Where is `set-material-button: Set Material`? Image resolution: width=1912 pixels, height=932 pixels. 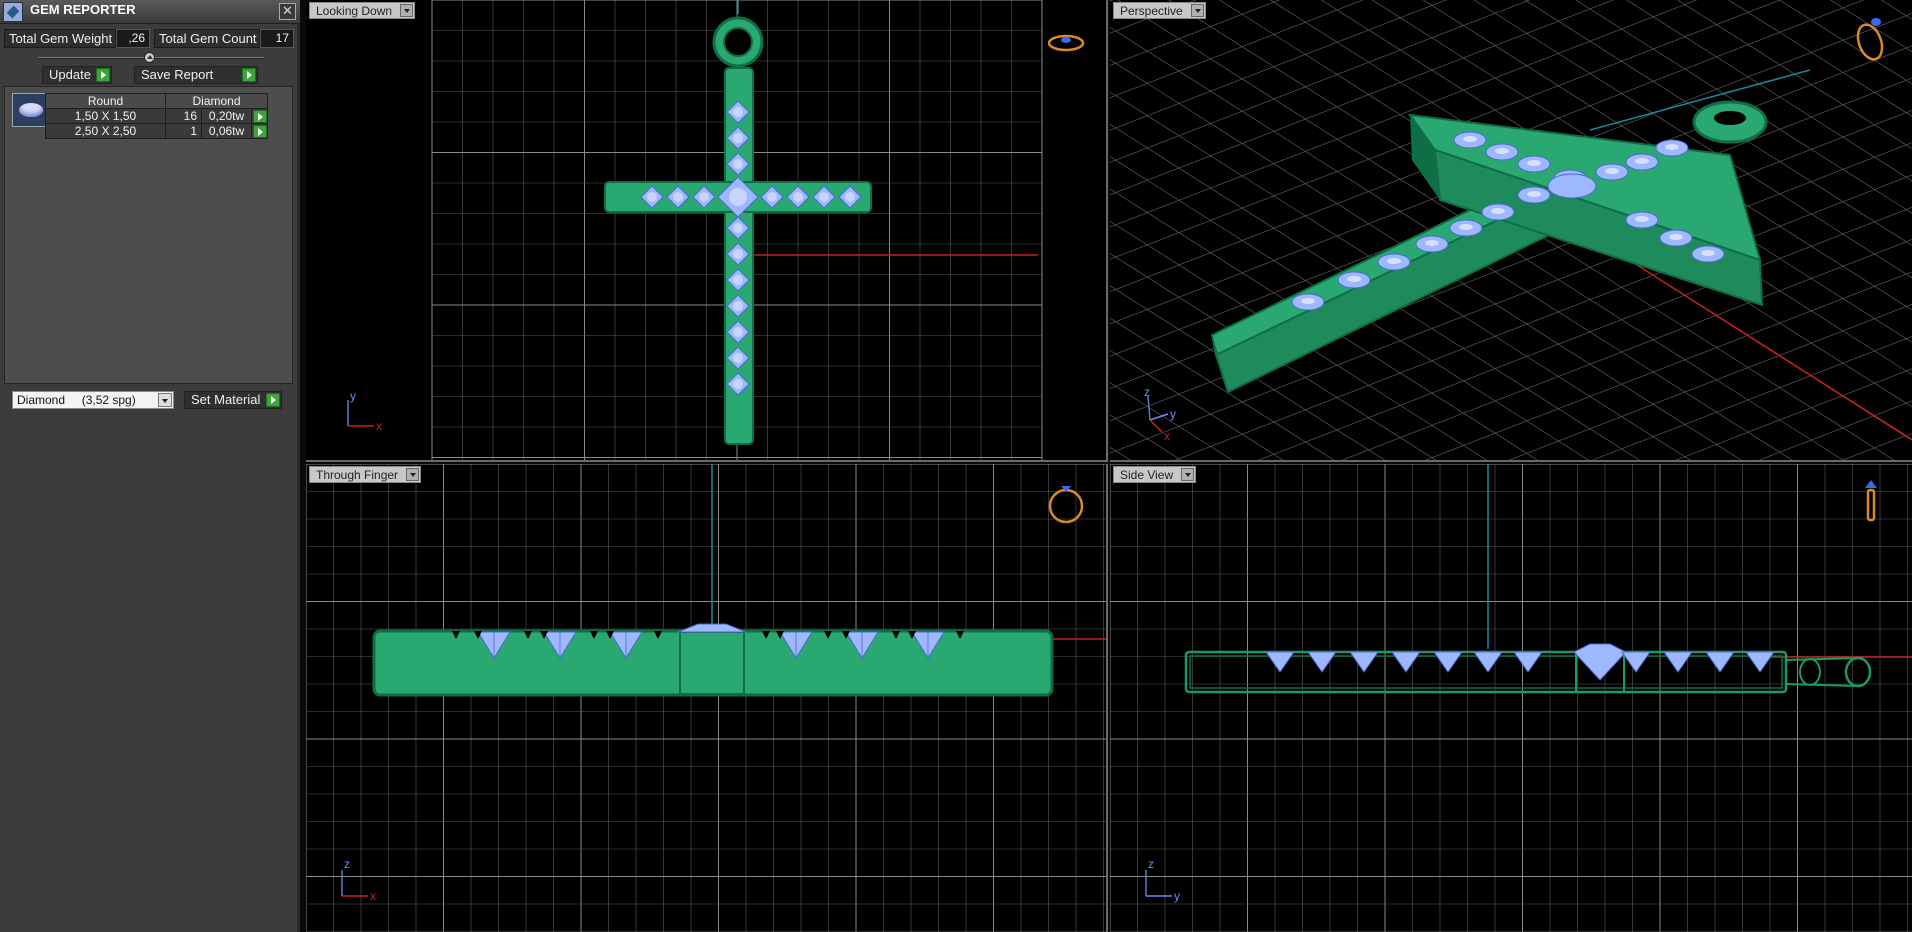 set-material-button: Set Material is located at coordinates (233, 400).